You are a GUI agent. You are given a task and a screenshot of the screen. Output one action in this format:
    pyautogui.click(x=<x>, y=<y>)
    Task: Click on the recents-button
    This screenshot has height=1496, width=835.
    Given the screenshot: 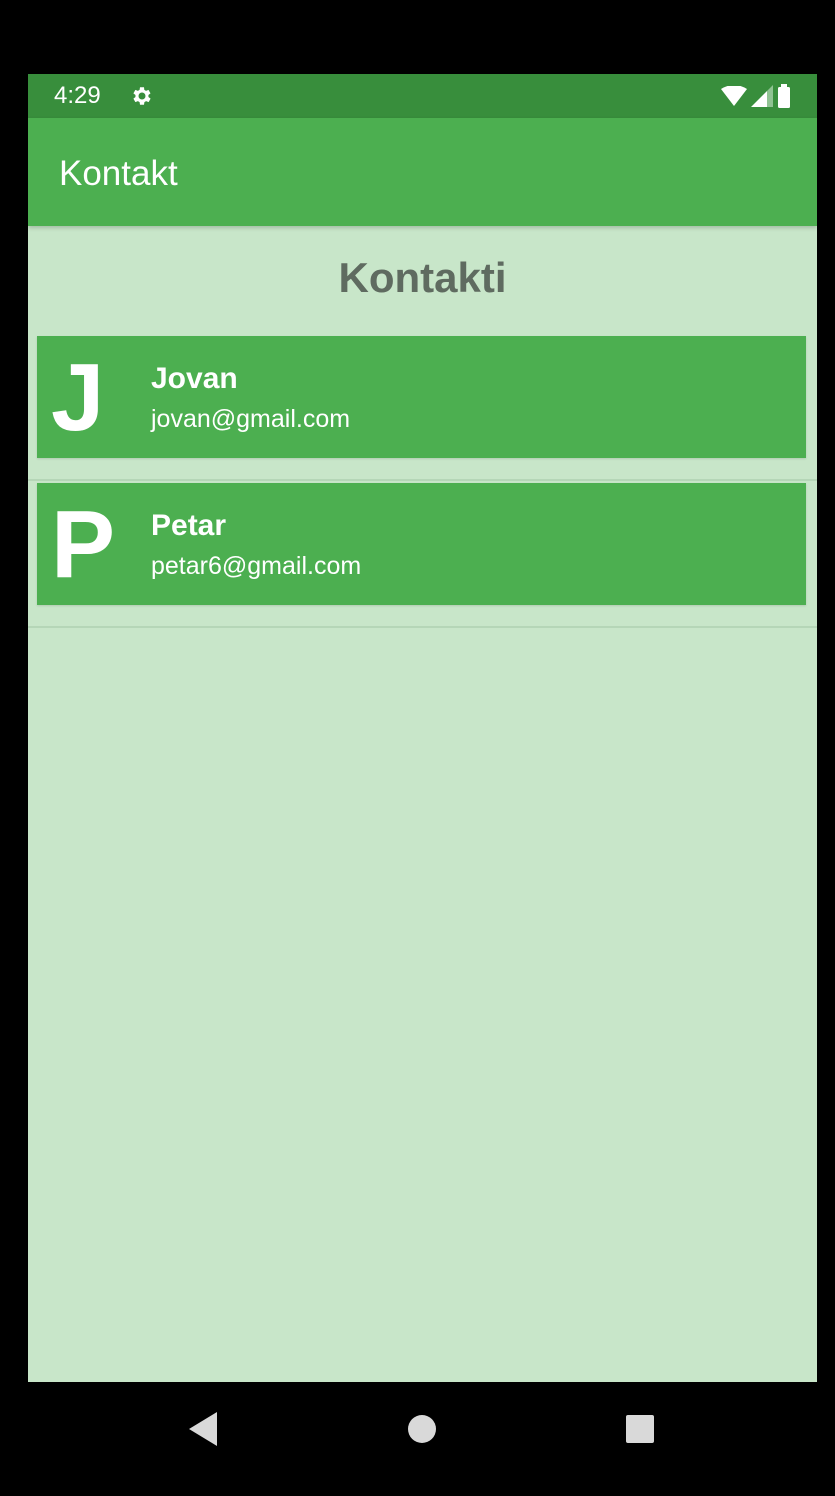 What is the action you would take?
    pyautogui.click(x=640, y=1429)
    